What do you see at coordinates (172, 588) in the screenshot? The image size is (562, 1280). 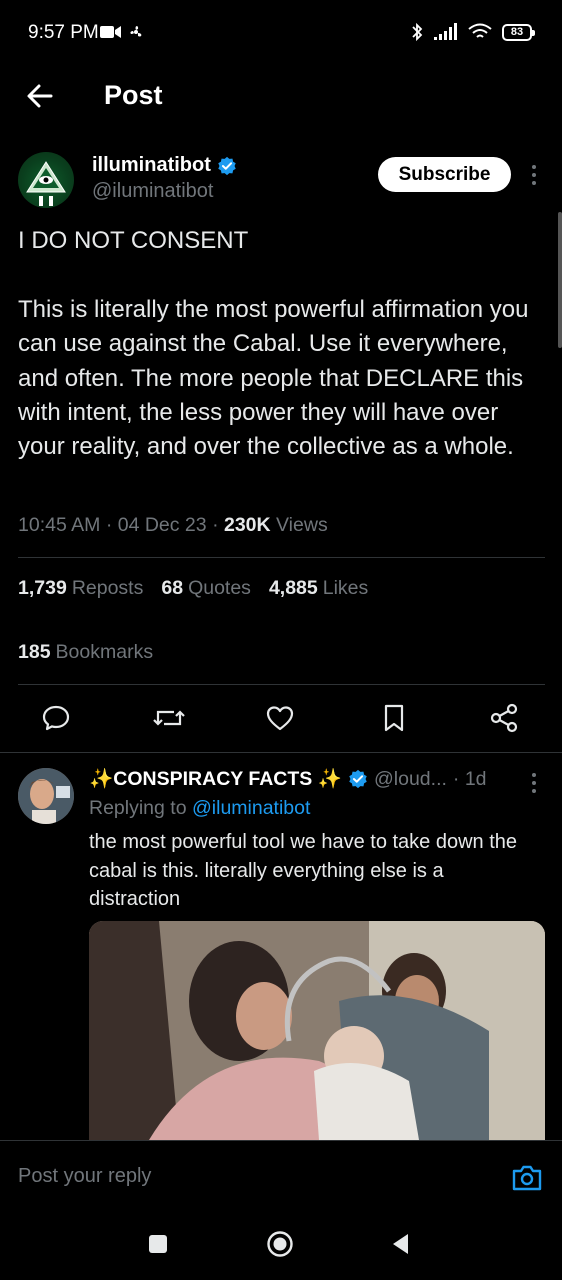 I see `quotes-count: 68` at bounding box center [172, 588].